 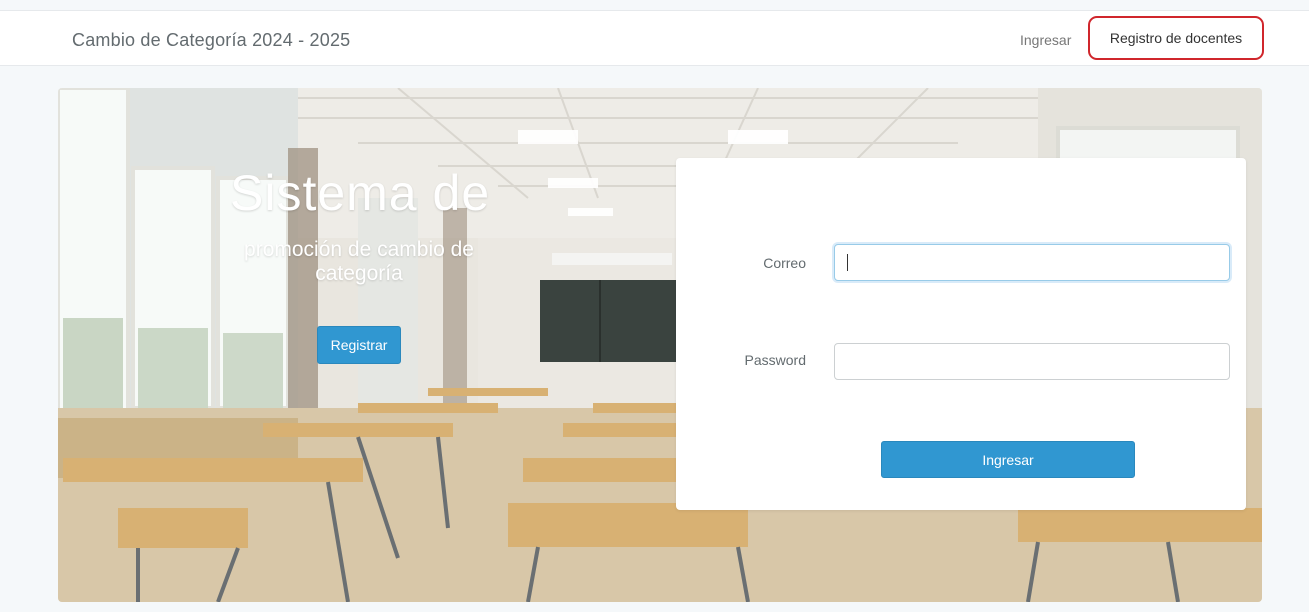 I want to click on email-field, so click(x=1032, y=262).